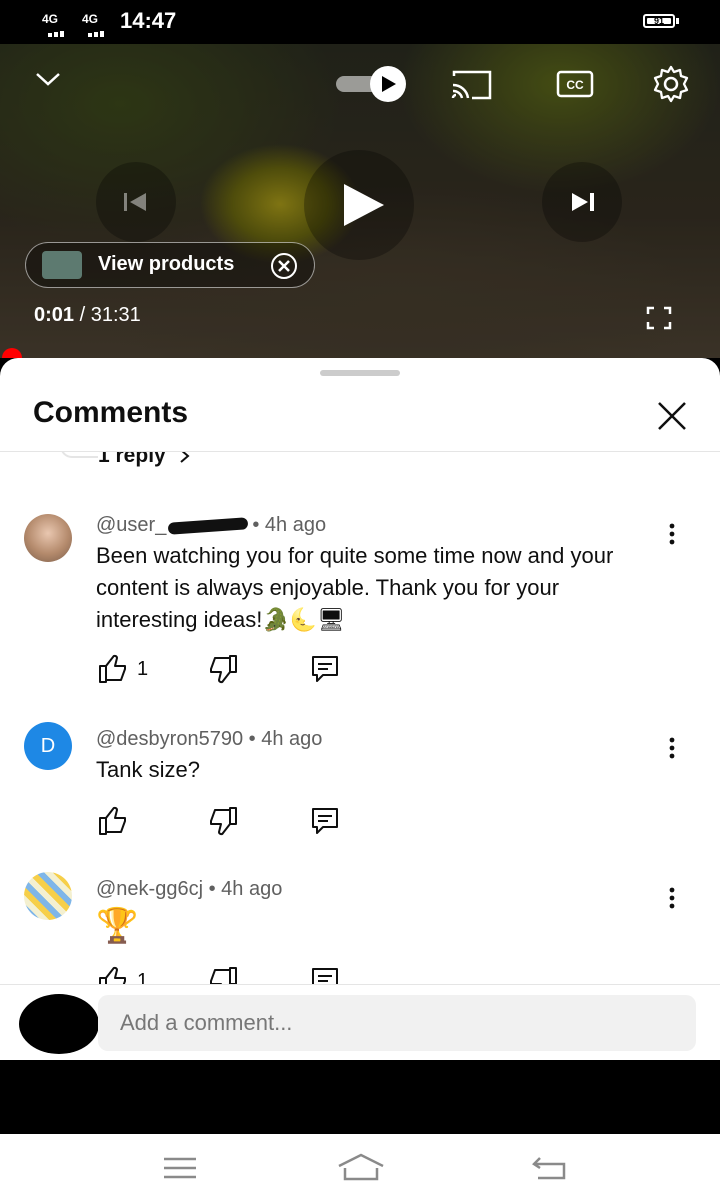 This screenshot has height=1200, width=720. I want to click on battery-nub, so click(677, 21).